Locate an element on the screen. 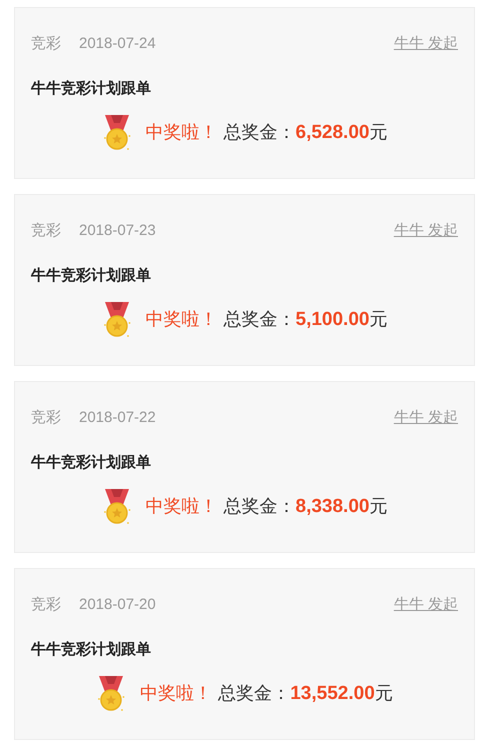  prize-amount: 8,338.00 is located at coordinates (333, 506).